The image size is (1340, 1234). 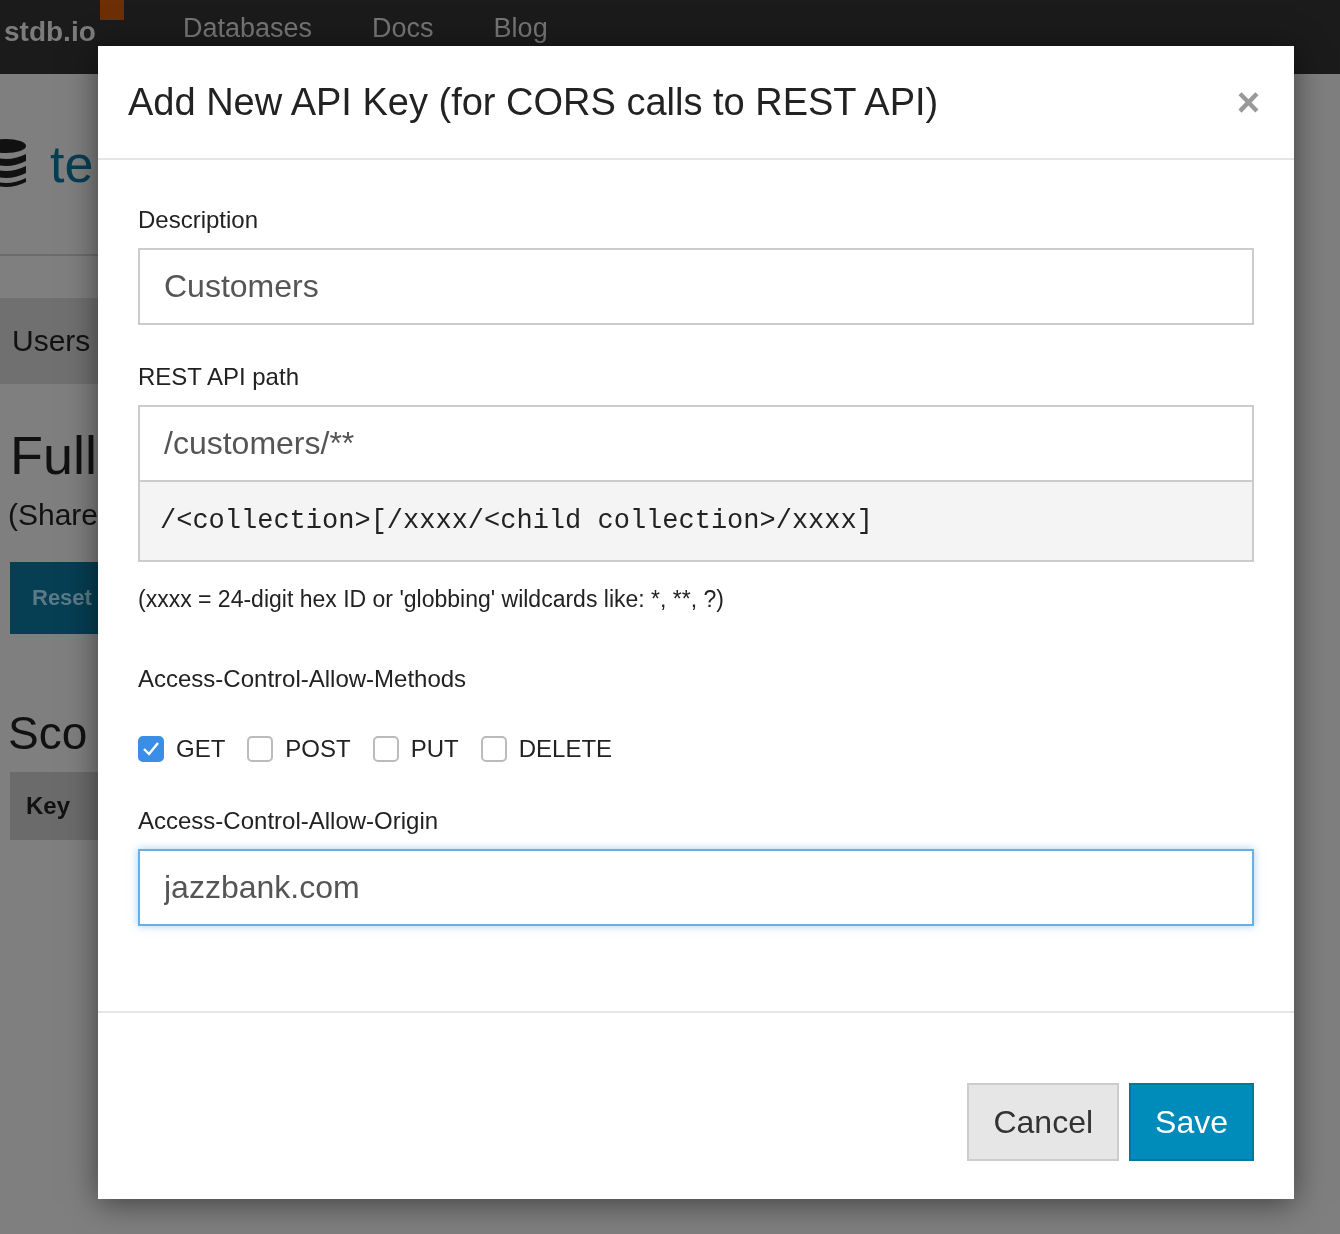 I want to click on input-field: /customers/**, so click(x=696, y=443).